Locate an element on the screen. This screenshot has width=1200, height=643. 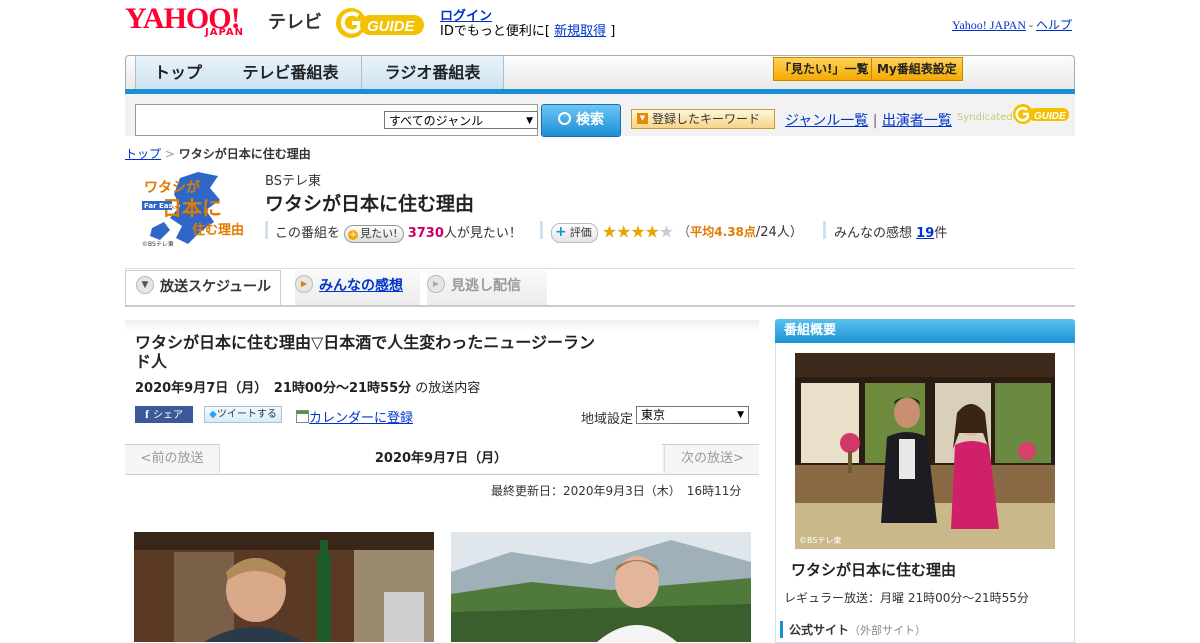
tweet-button: ◆ツイートする is located at coordinates (243, 414).